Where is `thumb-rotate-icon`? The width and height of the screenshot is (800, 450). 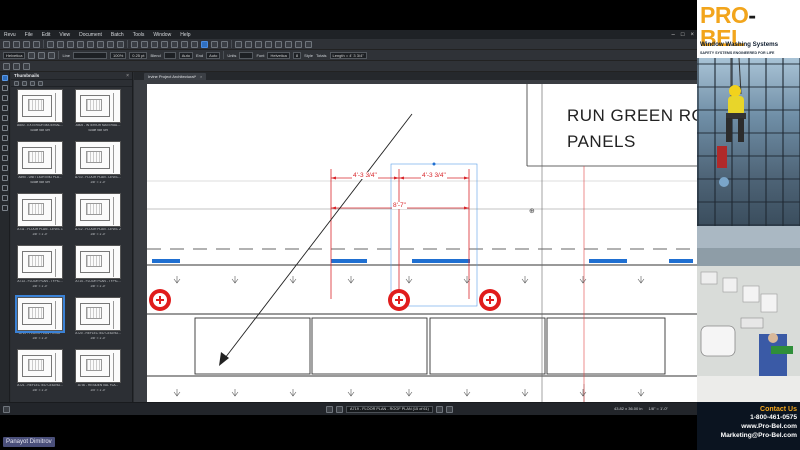
thumb-rotate-icon is located at coordinates (32, 83).